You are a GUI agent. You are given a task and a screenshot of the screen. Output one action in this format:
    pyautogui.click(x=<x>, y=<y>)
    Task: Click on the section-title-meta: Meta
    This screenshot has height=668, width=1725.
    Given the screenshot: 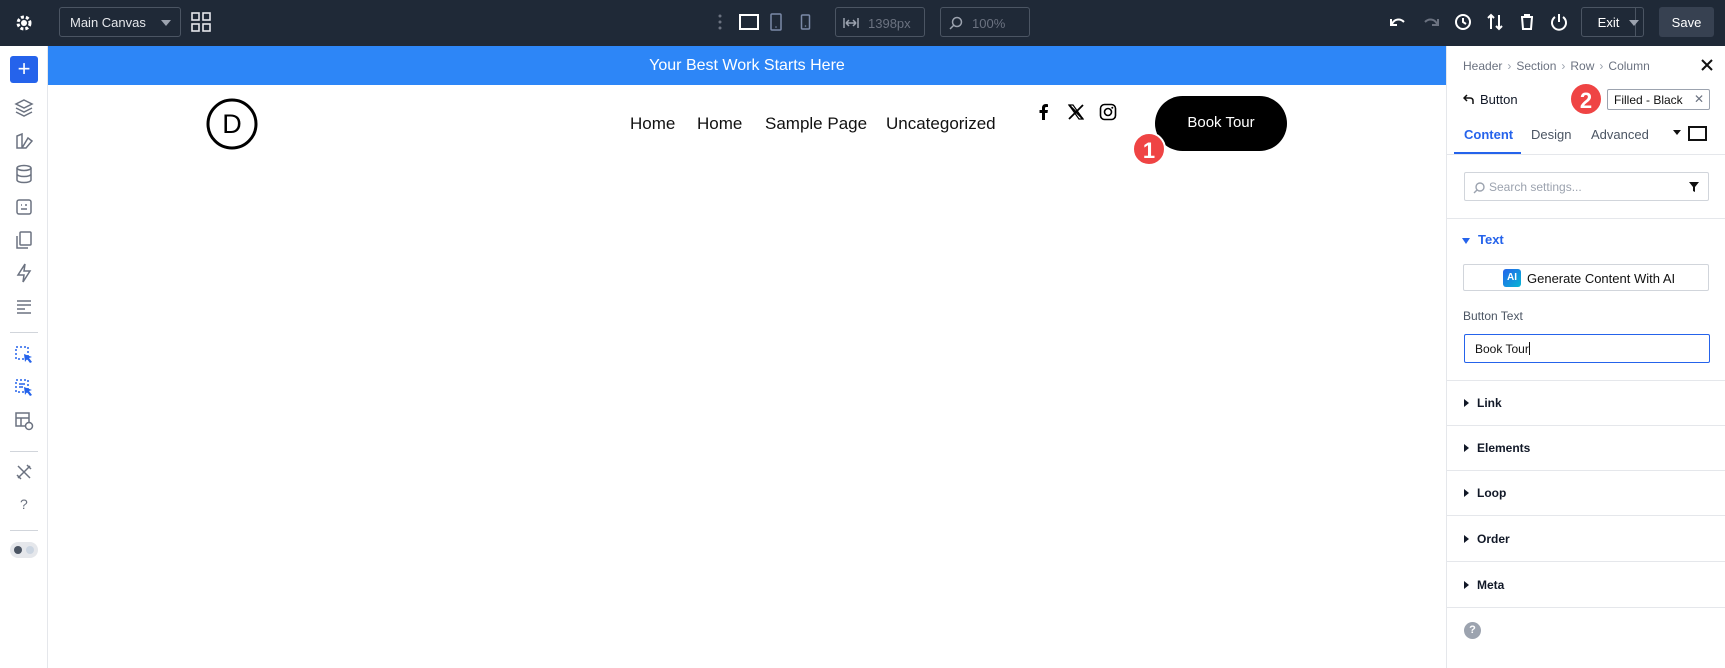 What is the action you would take?
    pyautogui.click(x=1491, y=585)
    